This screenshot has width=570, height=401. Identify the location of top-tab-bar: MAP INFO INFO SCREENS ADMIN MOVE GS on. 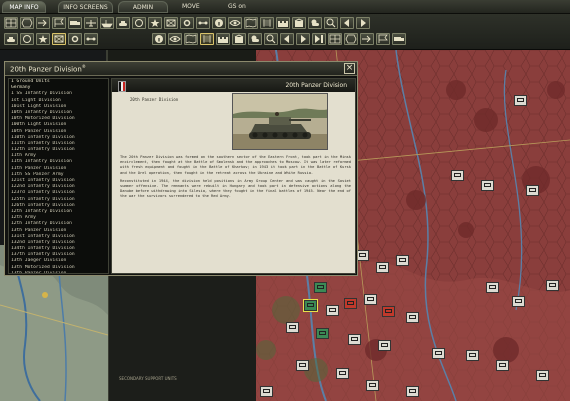
(285, 7).